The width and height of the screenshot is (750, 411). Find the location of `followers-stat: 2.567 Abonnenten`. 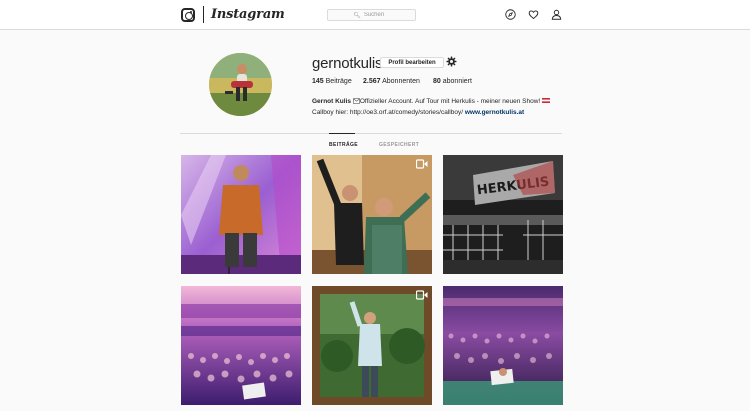

followers-stat: 2.567 Abonnenten is located at coordinates (391, 81).